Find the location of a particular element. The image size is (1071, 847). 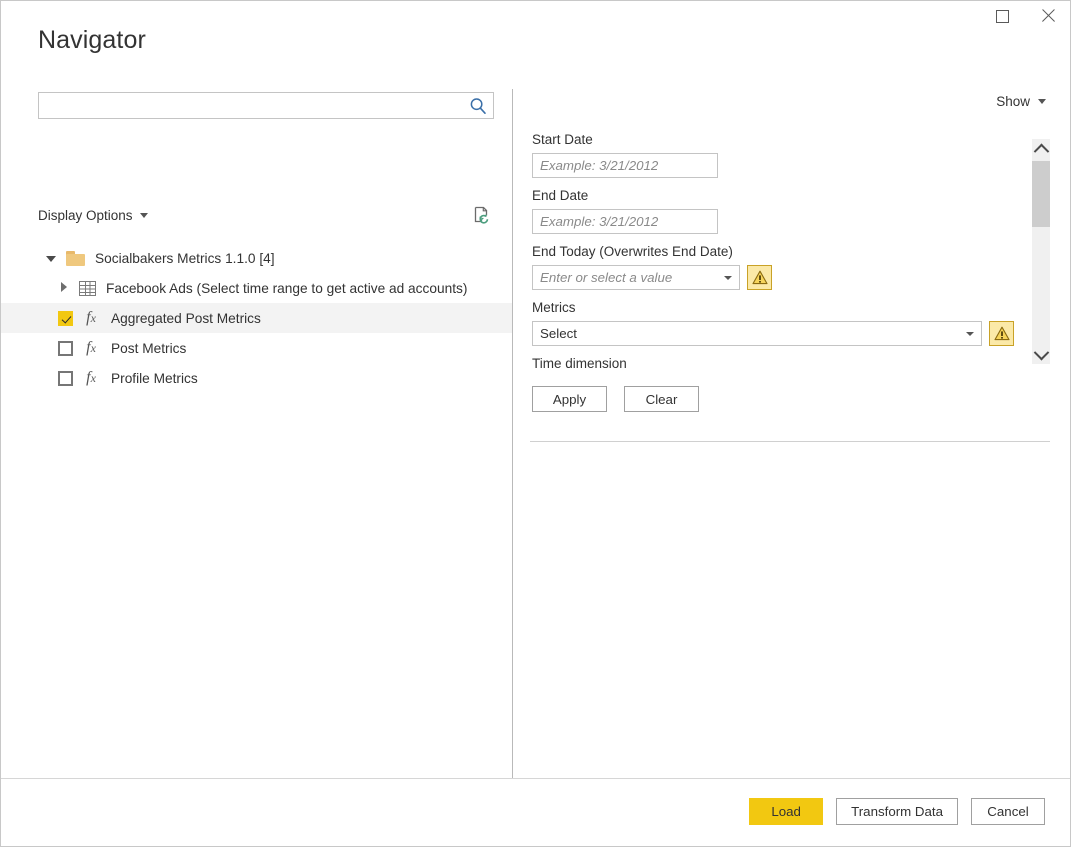

collapse-triangle-icon is located at coordinates (51, 258).